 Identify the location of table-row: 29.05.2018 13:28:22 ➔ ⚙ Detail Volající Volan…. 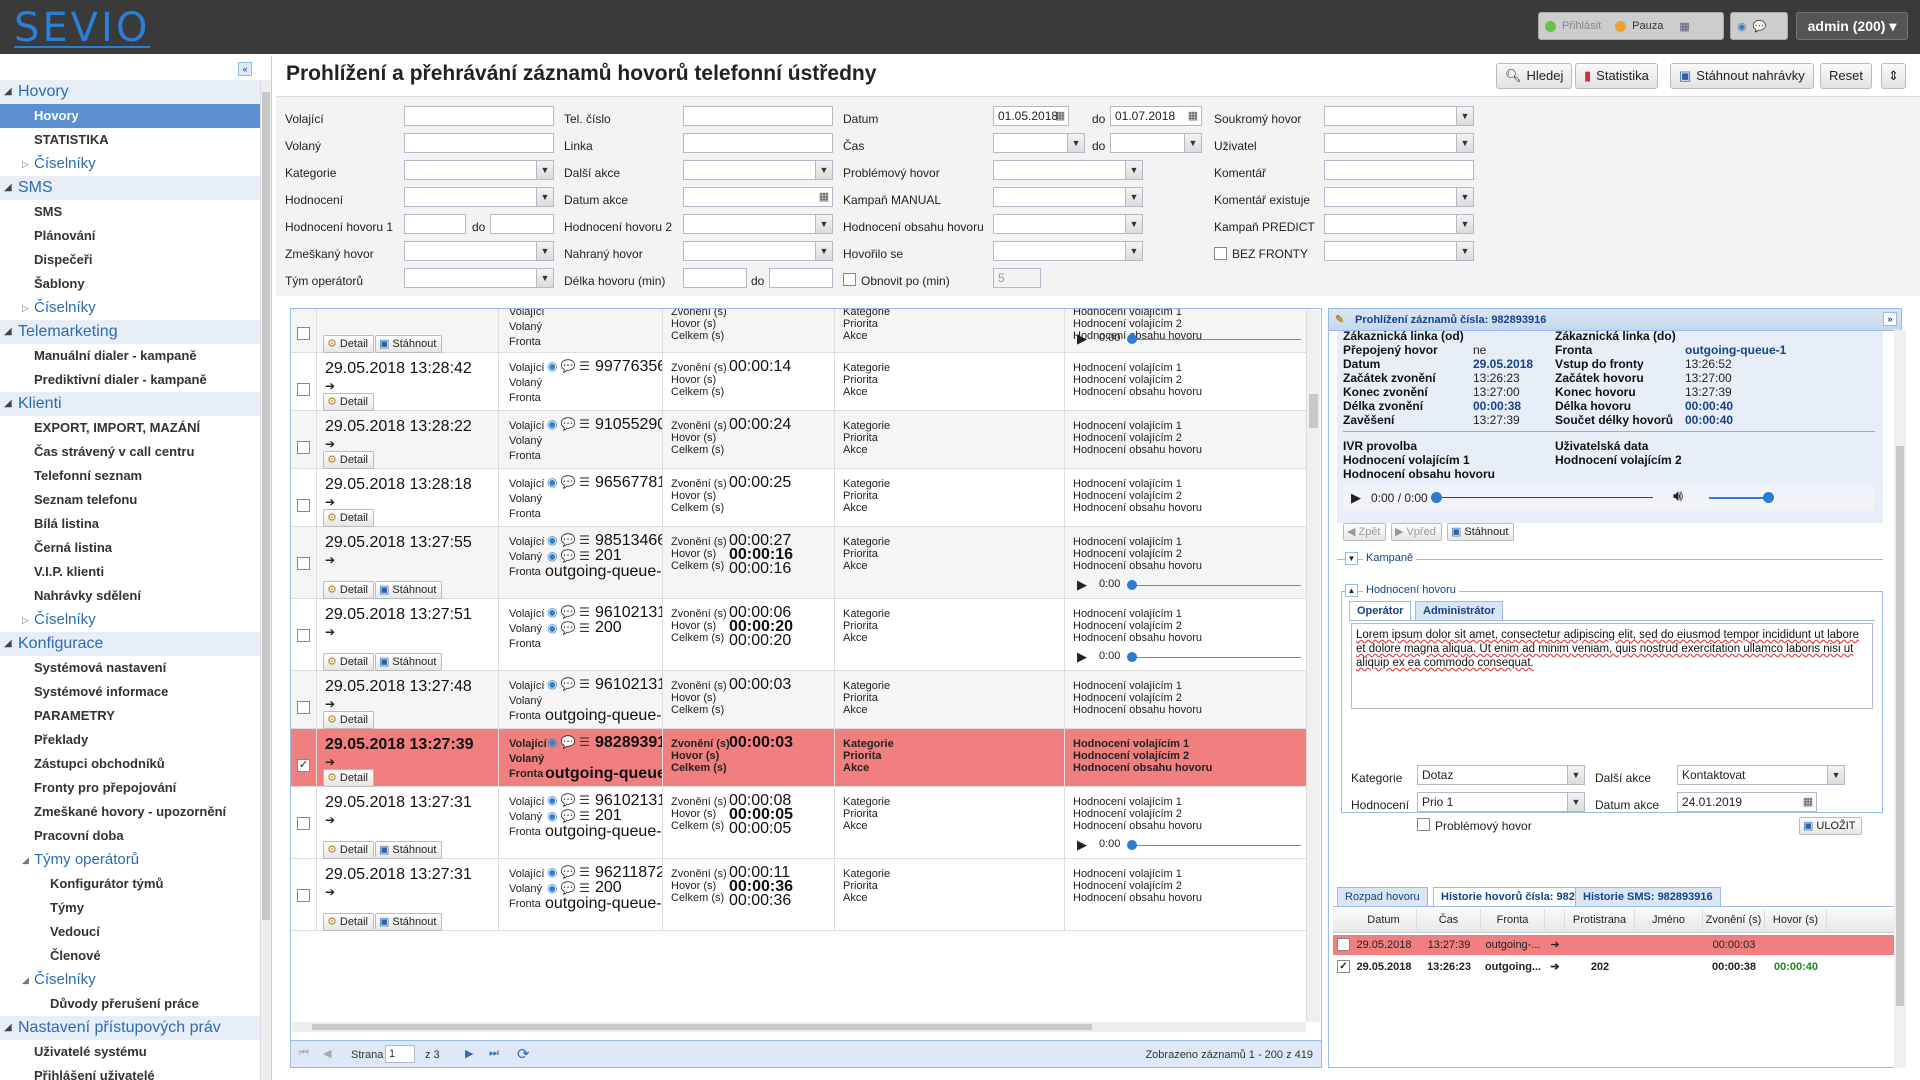
(800, 440).